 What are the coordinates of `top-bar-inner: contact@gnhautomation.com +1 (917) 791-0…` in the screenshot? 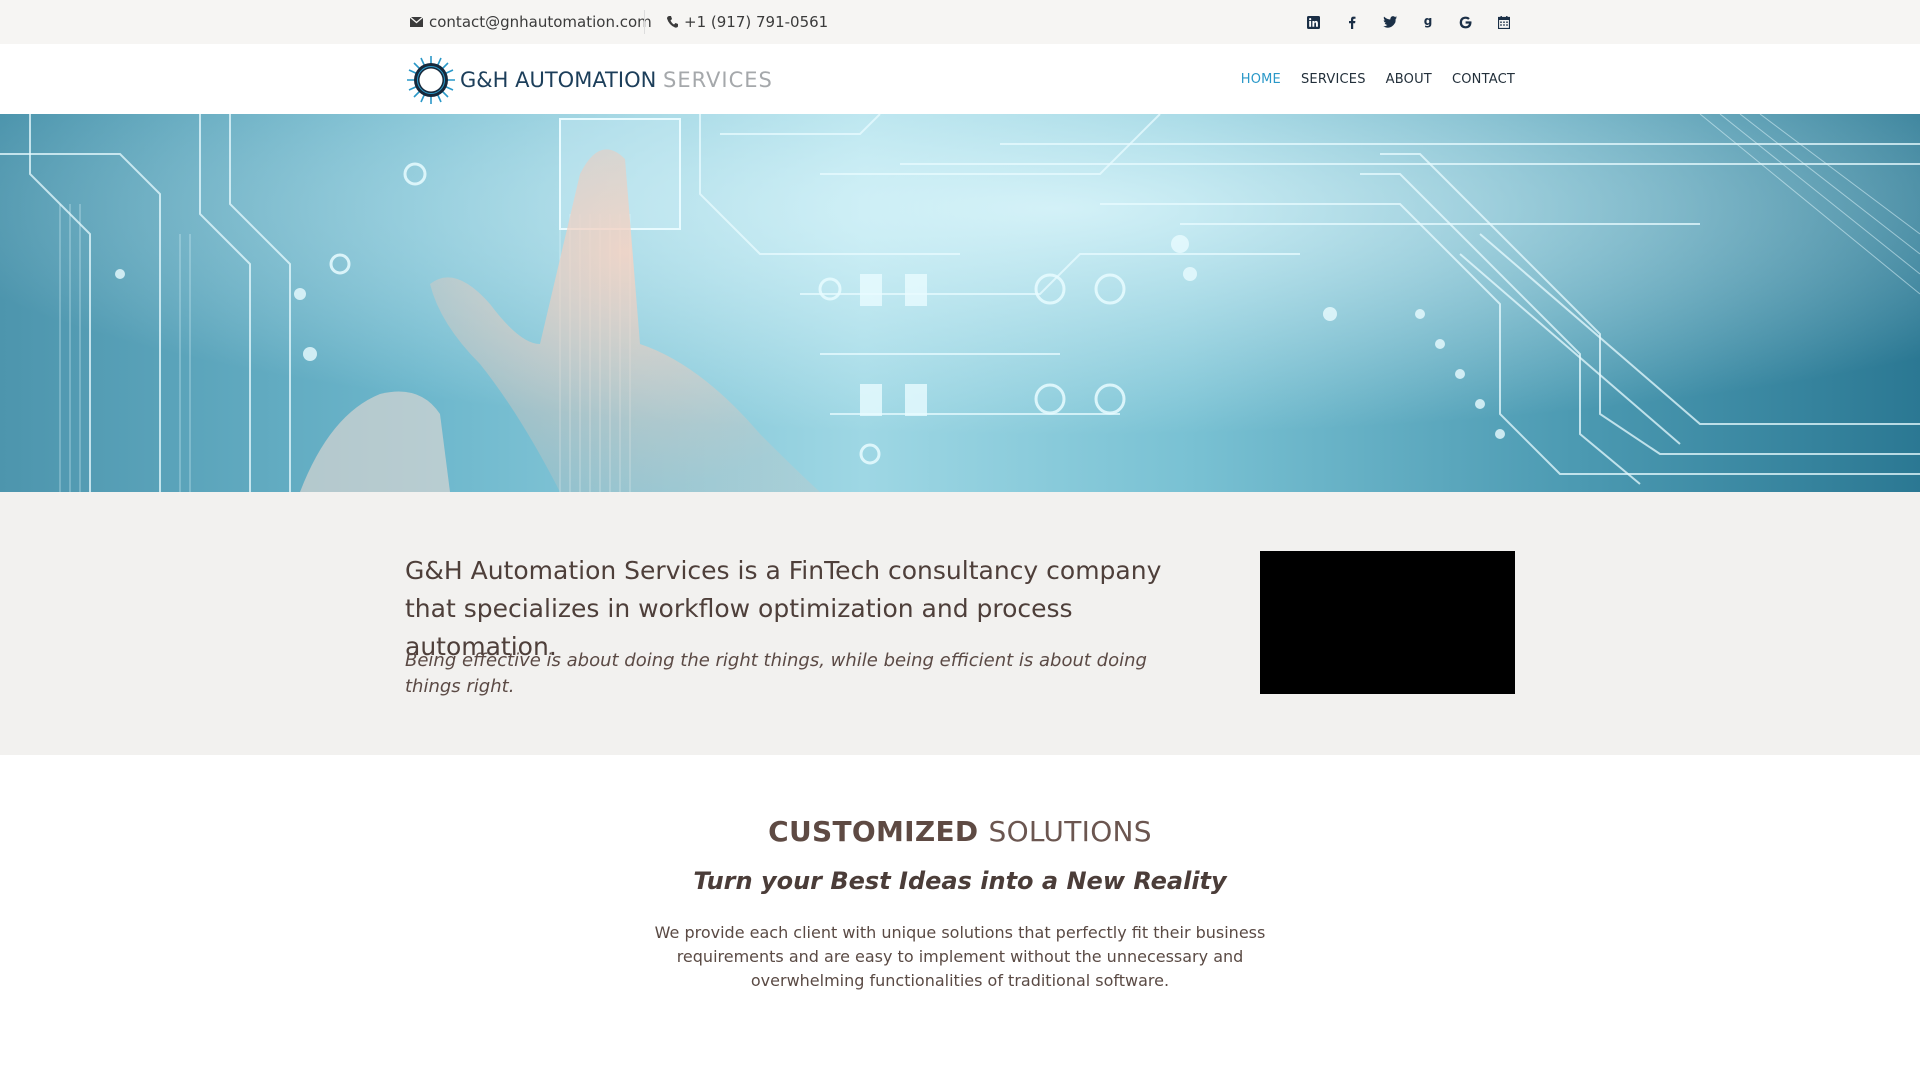 It's located at (960, 22).